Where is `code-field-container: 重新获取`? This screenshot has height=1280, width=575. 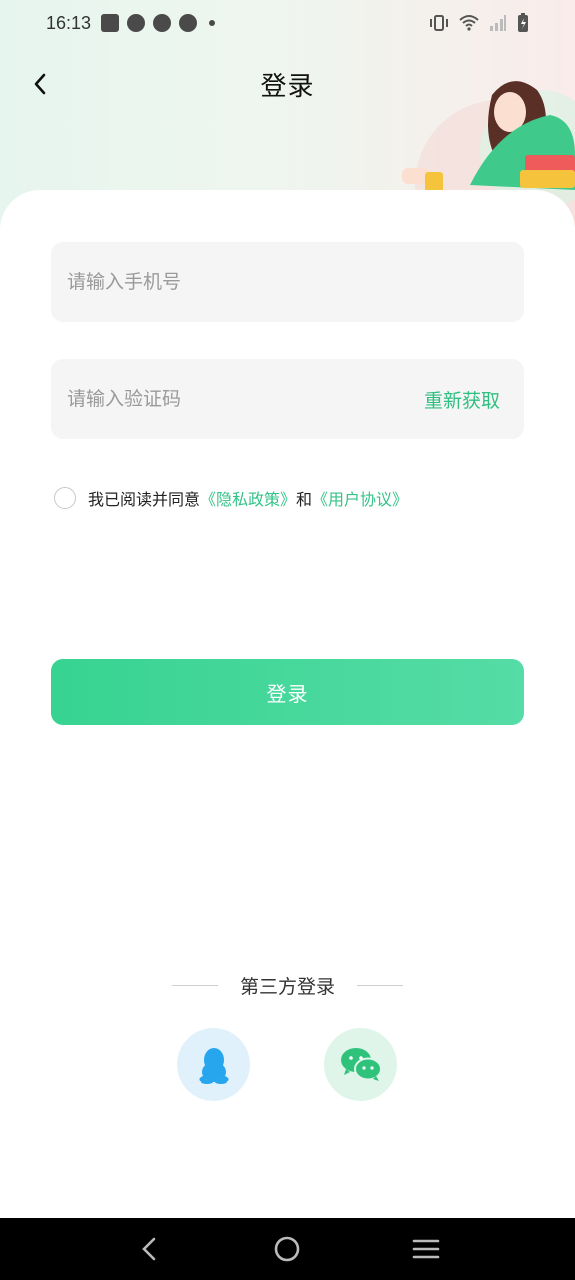 code-field-container: 重新获取 is located at coordinates (287, 399).